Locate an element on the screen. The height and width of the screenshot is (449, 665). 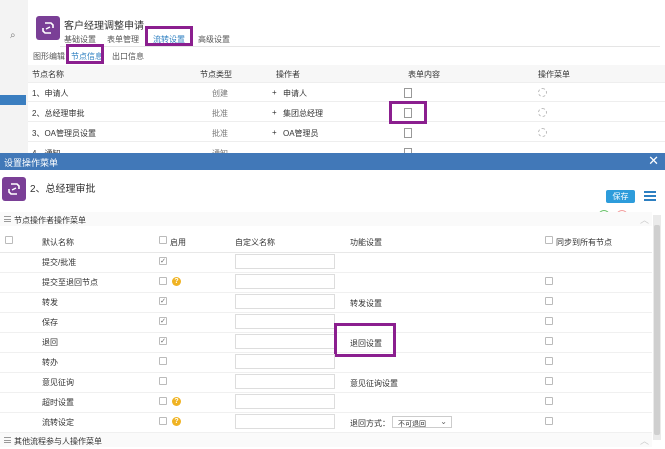
process-logo-icon is located at coordinates (48, 28).